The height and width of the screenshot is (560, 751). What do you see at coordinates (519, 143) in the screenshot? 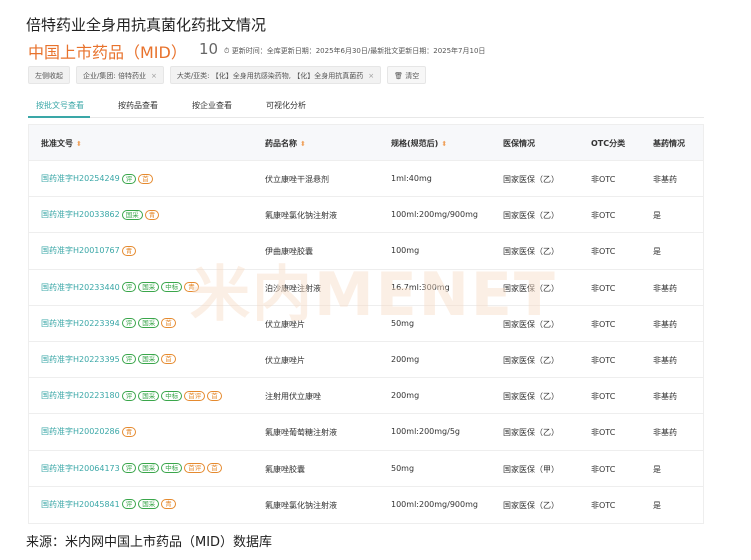
I see `col-insurance: 医保情况` at bounding box center [519, 143].